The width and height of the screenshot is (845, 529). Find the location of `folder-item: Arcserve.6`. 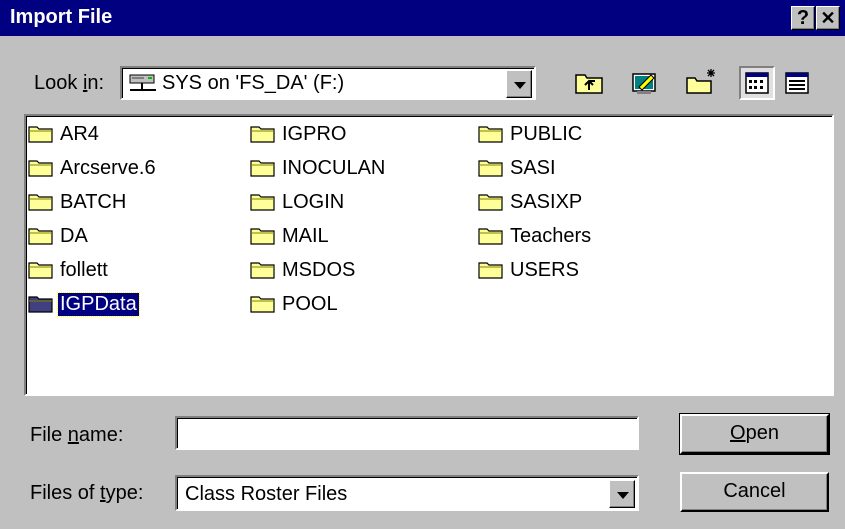

folder-item: Arcserve.6 is located at coordinates (93, 168).